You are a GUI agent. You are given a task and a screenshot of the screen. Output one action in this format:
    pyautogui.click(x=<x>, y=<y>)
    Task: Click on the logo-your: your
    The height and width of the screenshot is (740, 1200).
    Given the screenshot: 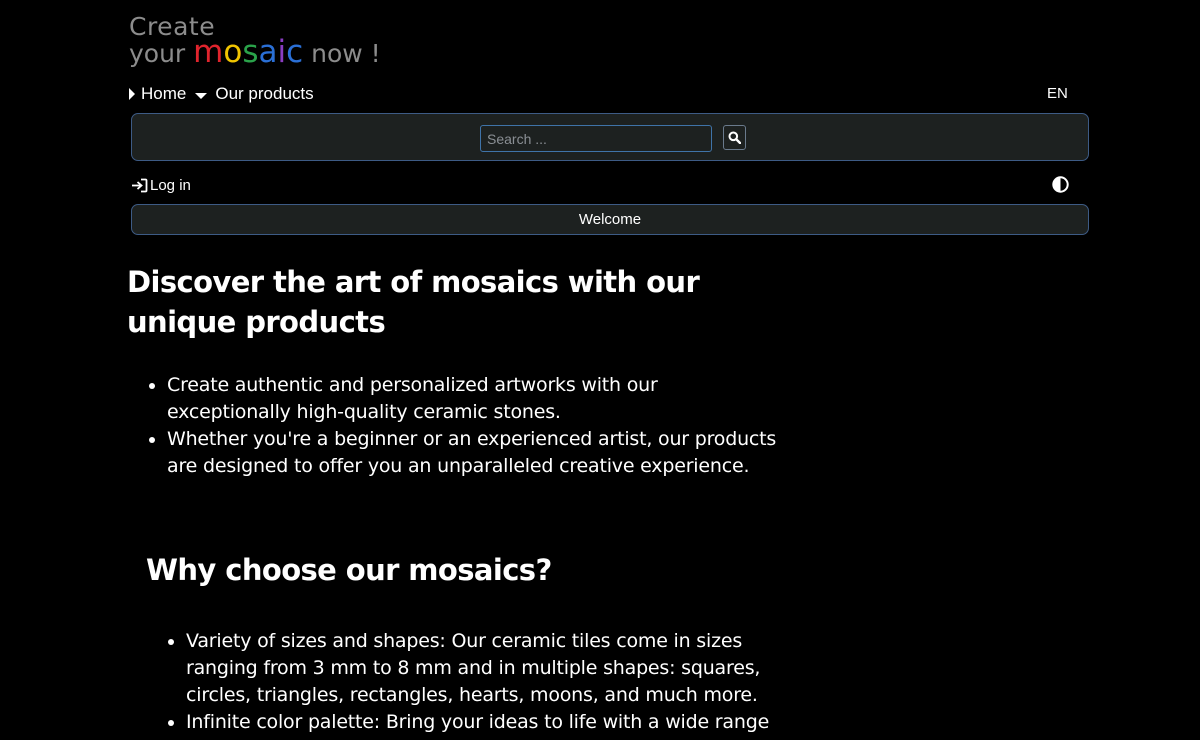 What is the action you would take?
    pyautogui.click(x=157, y=53)
    